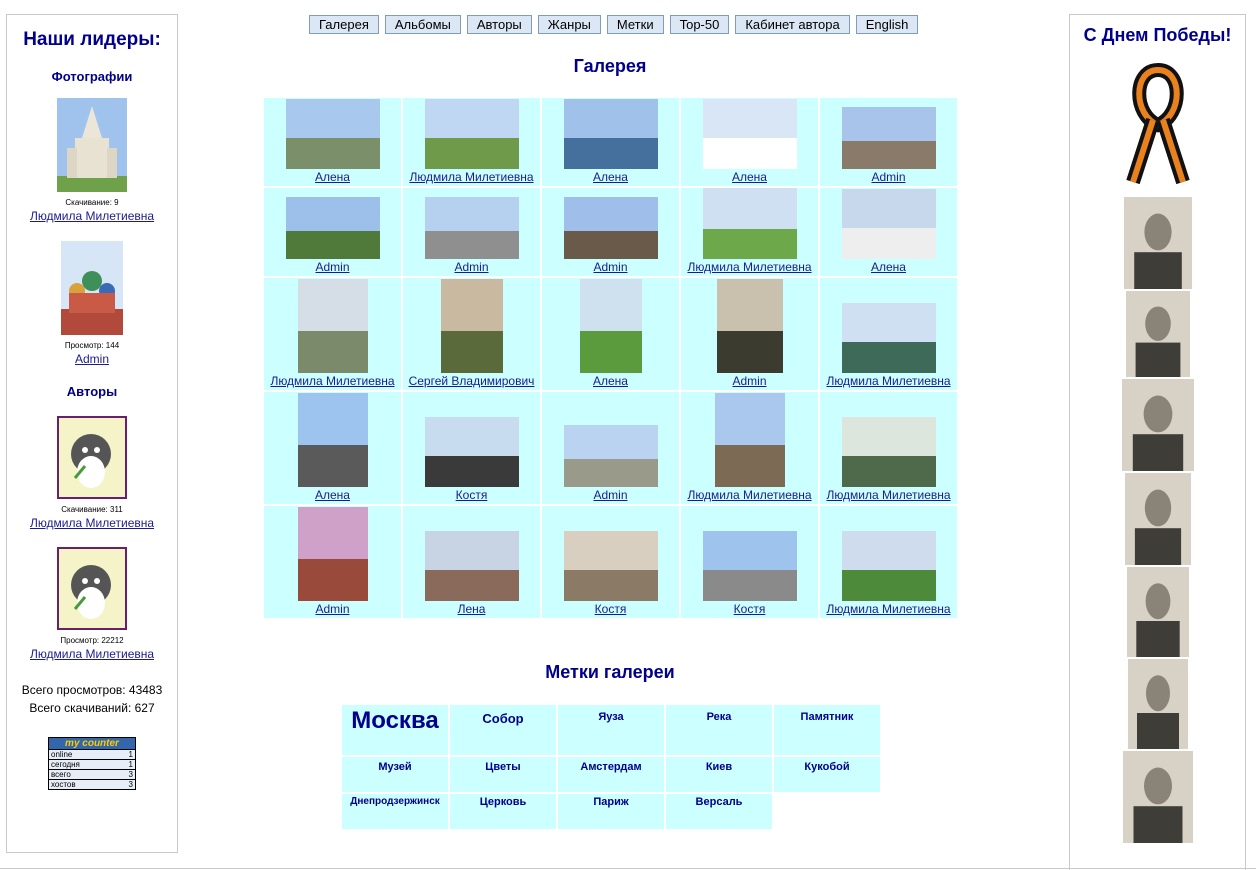 Image resolution: width=1256 pixels, height=870 pixels. I want to click on tag-link: Кукобой, so click(827, 774).